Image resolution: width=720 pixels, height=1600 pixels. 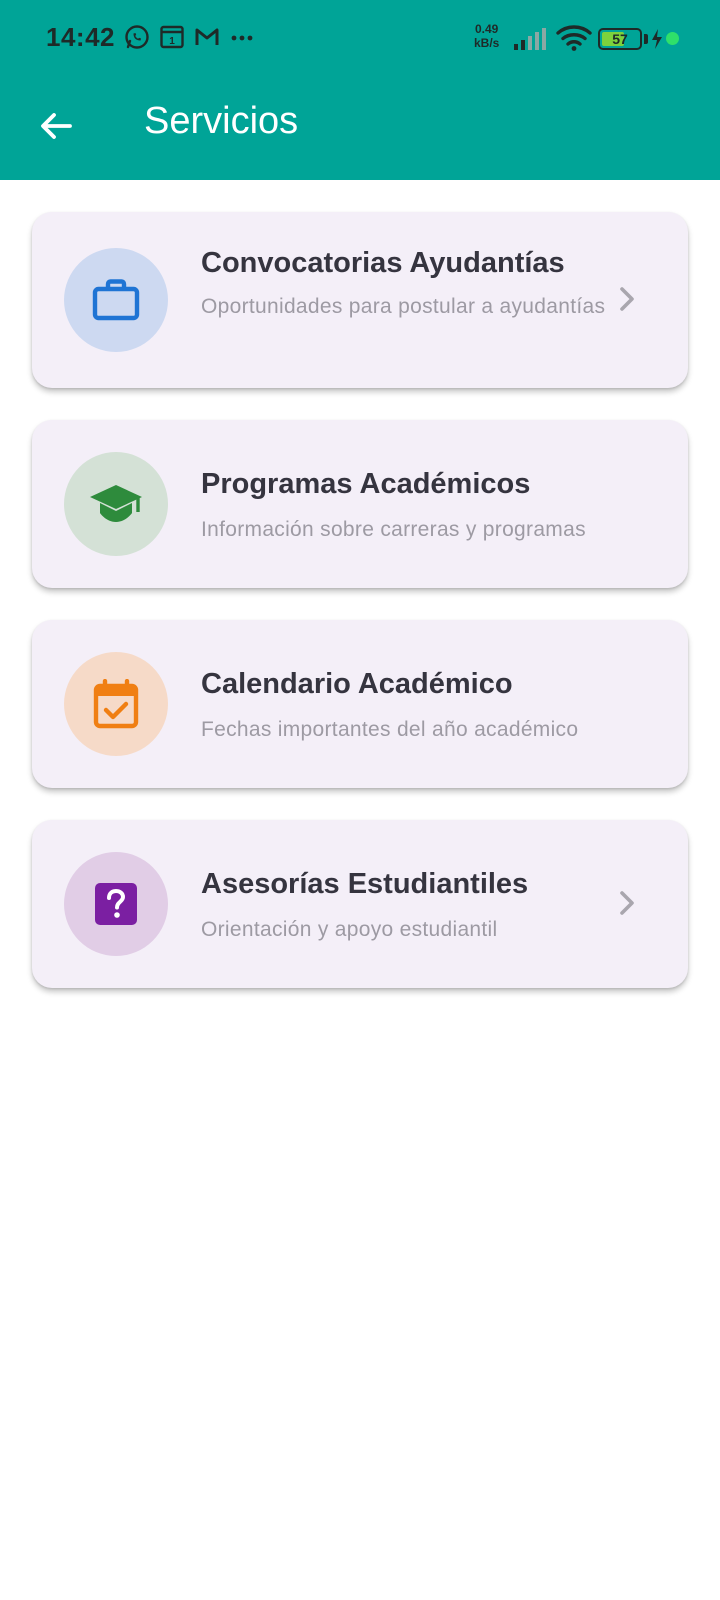 What do you see at coordinates (393, 529) in the screenshot?
I see `service-subtitle: Información sobre carreras y programas` at bounding box center [393, 529].